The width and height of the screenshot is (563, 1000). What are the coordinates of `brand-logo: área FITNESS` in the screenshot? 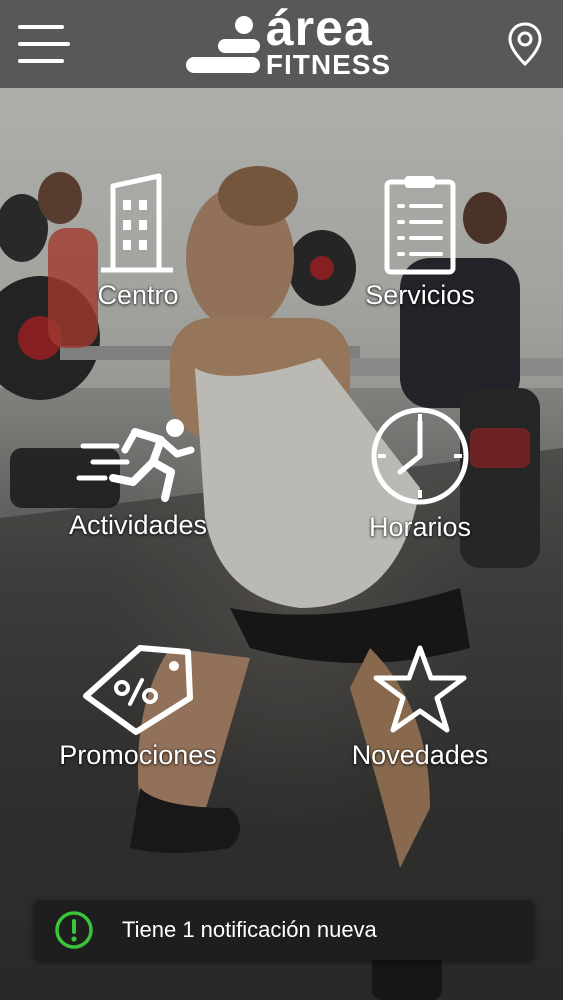 It's located at (288, 41).